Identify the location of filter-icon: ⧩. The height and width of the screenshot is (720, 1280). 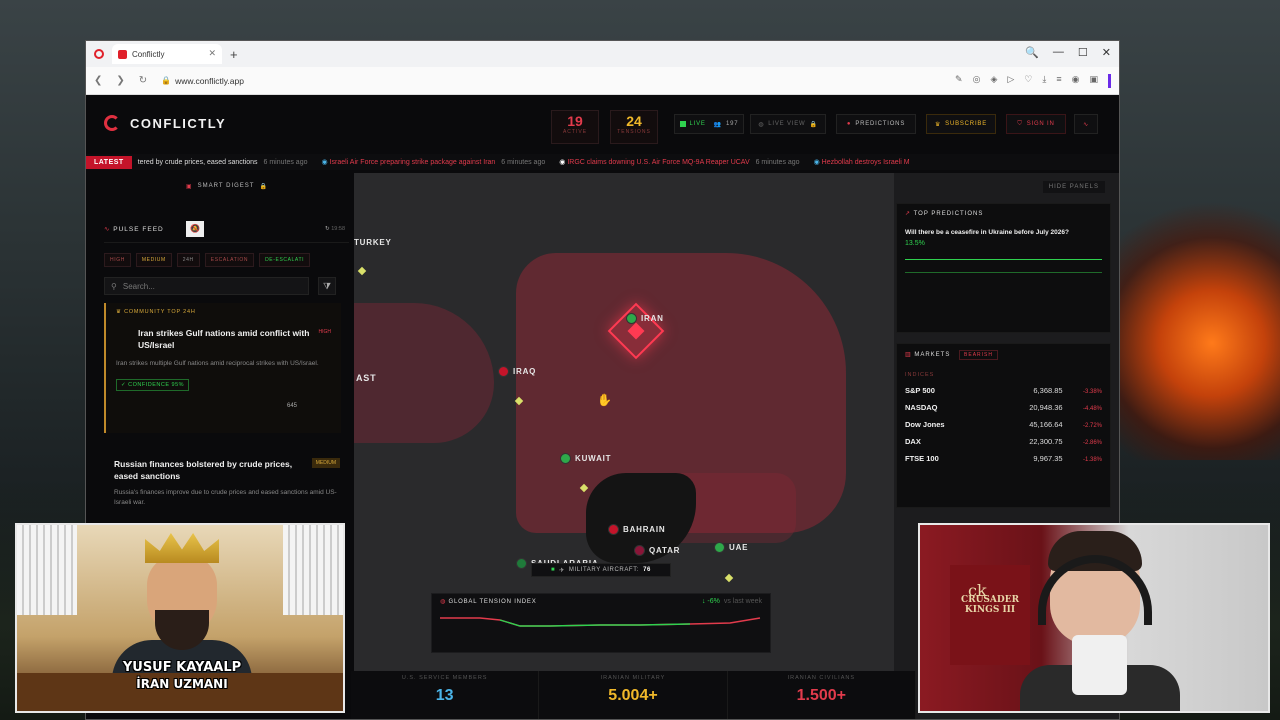
(327, 286).